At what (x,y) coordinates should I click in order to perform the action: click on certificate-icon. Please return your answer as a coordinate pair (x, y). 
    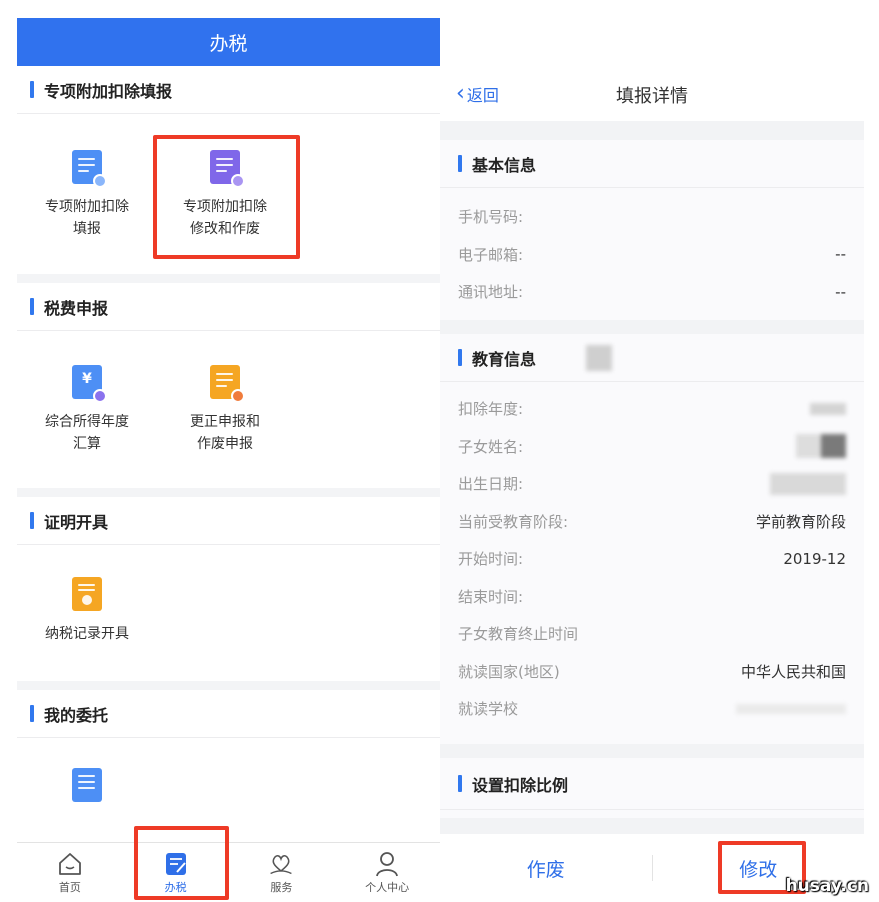
    Looking at the image, I should click on (87, 594).